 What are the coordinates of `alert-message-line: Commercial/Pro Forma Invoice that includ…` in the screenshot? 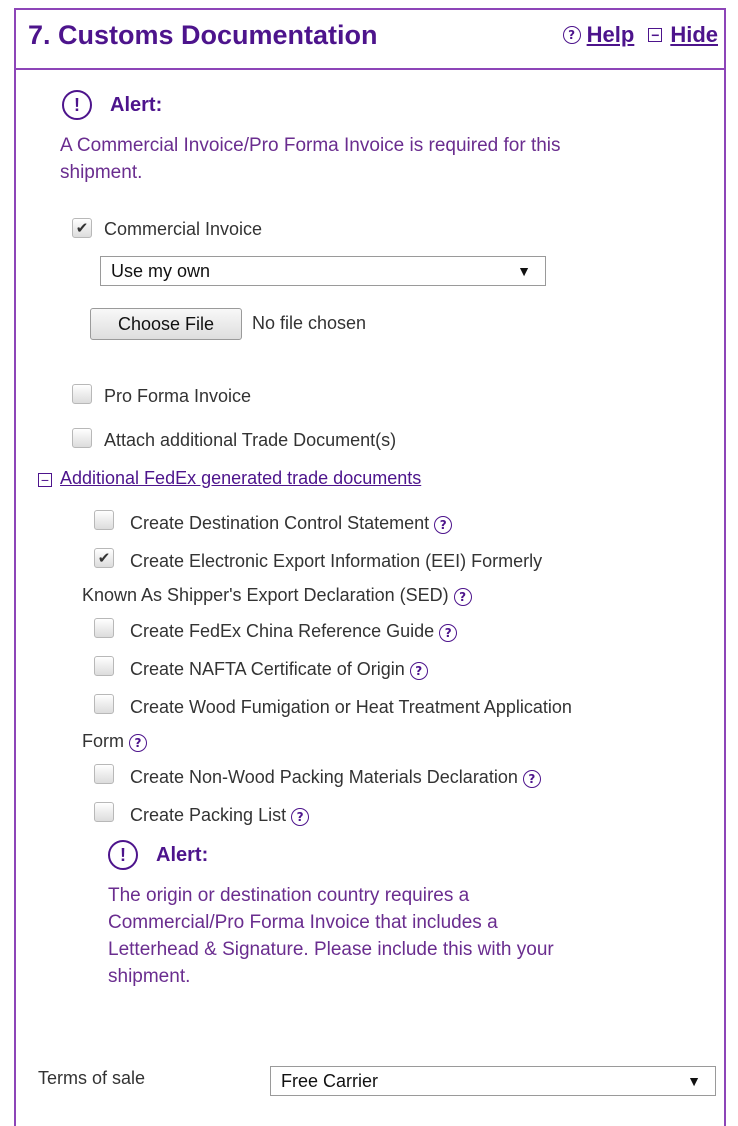 It's located at (303, 922).